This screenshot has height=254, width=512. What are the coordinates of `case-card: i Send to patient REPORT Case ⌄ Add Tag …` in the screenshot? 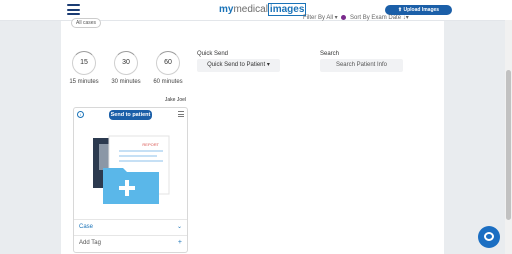 It's located at (130, 180).